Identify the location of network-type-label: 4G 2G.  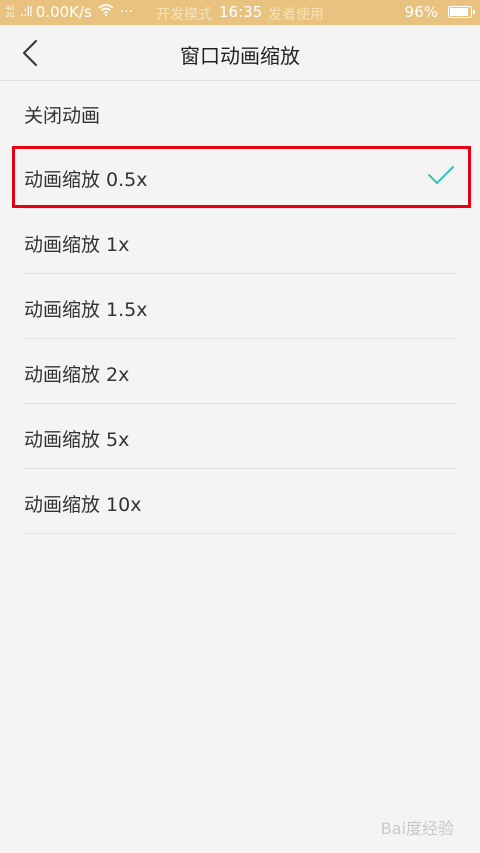
(13, 12).